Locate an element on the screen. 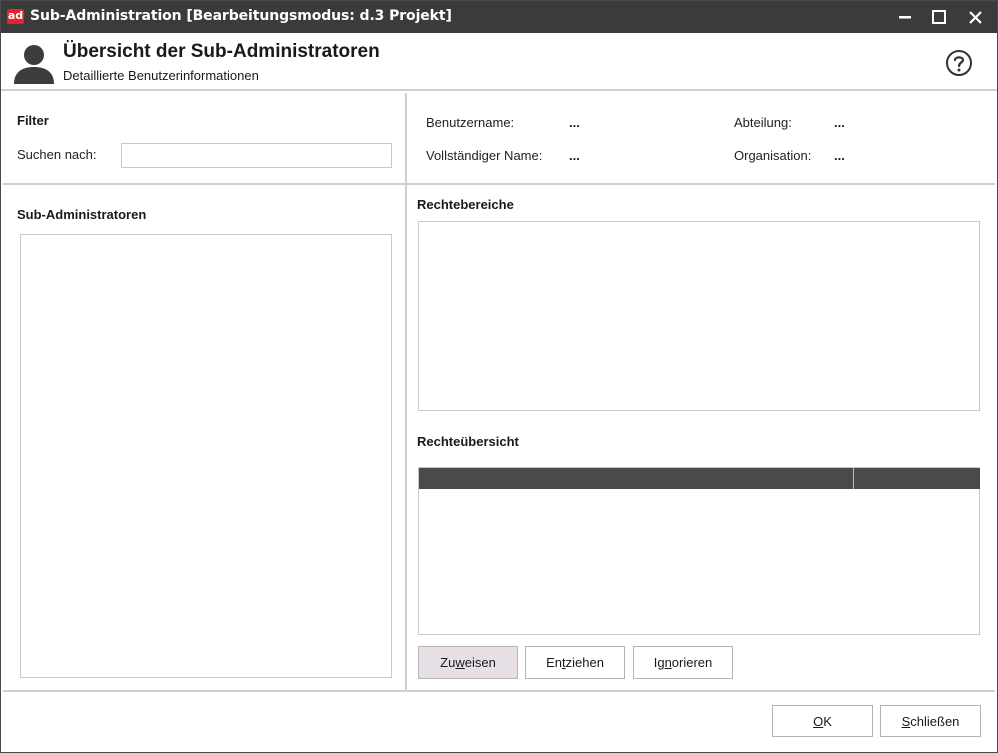 Image resolution: width=998 pixels, height=753 pixels. revoke-button: En t ziehen is located at coordinates (575, 662).